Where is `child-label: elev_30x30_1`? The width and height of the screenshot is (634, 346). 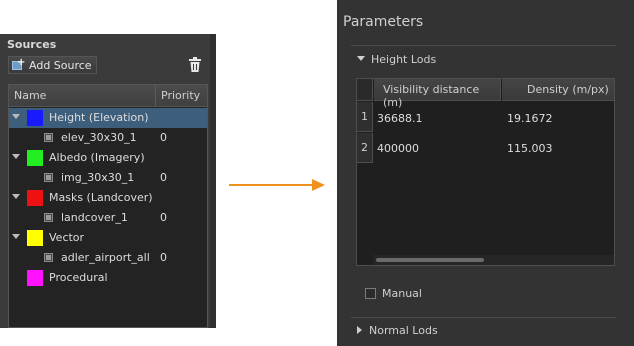
child-label: elev_30x30_1 is located at coordinates (99, 137).